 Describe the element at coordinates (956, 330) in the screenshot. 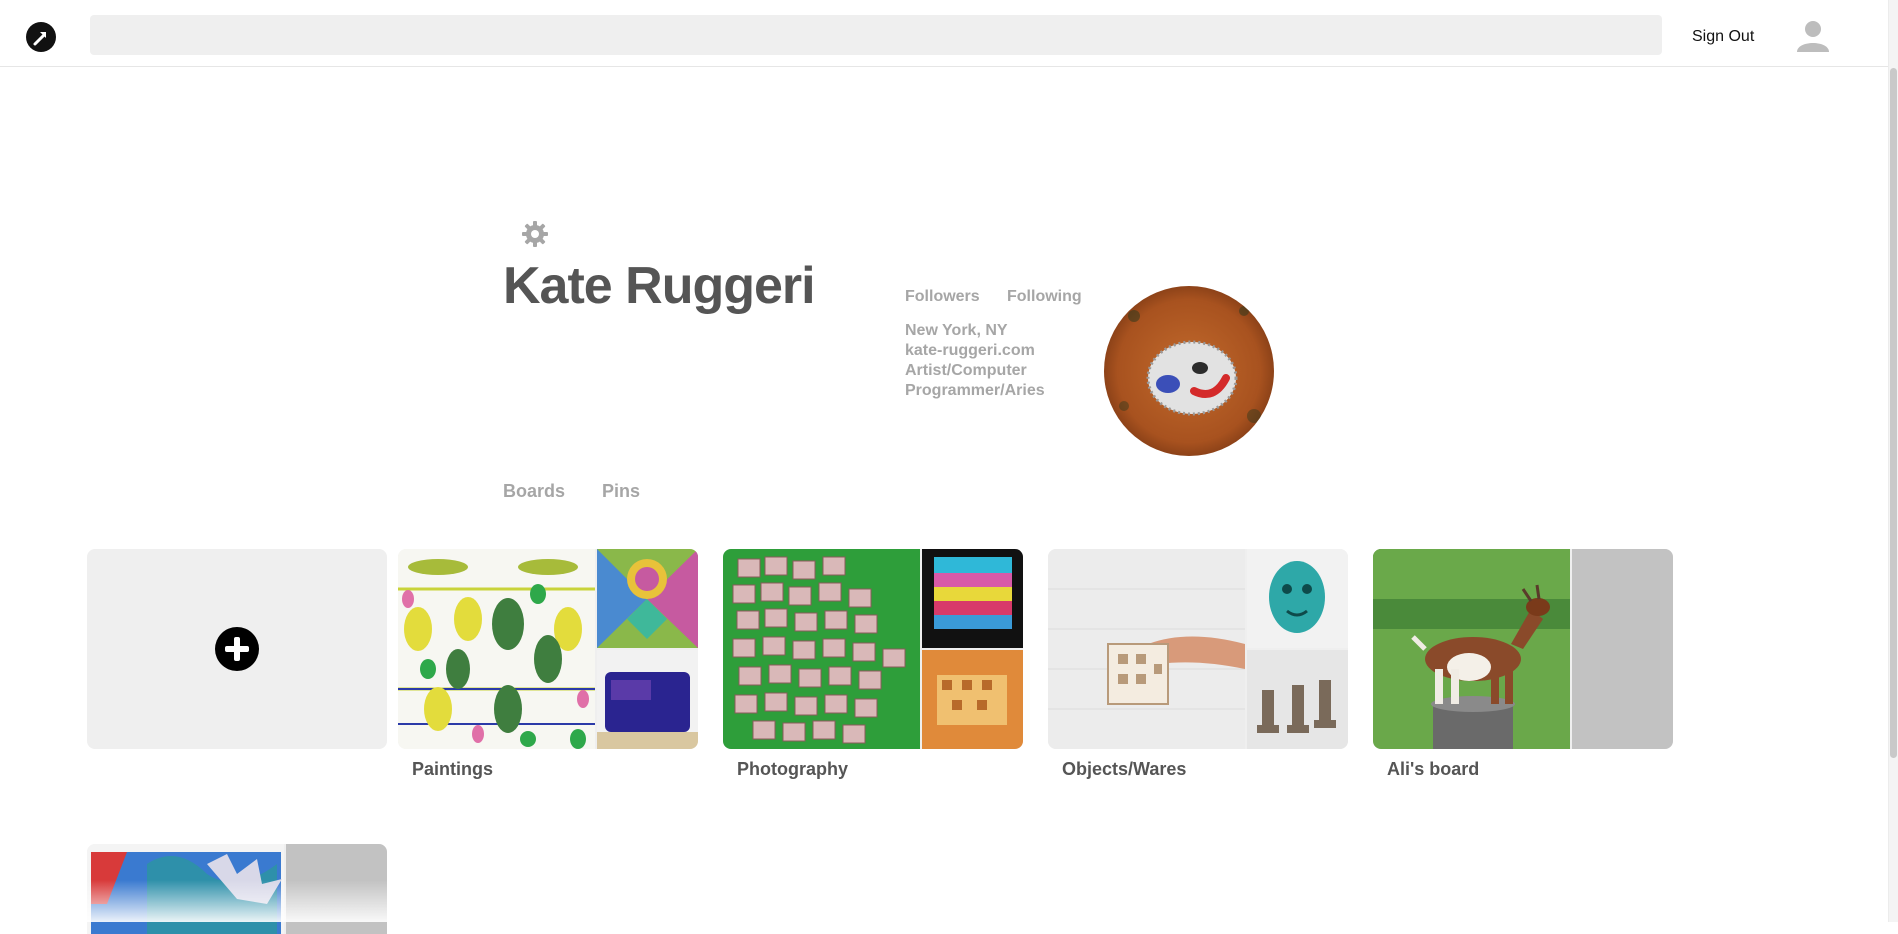

I see `profile-location: New York, NY` at that location.